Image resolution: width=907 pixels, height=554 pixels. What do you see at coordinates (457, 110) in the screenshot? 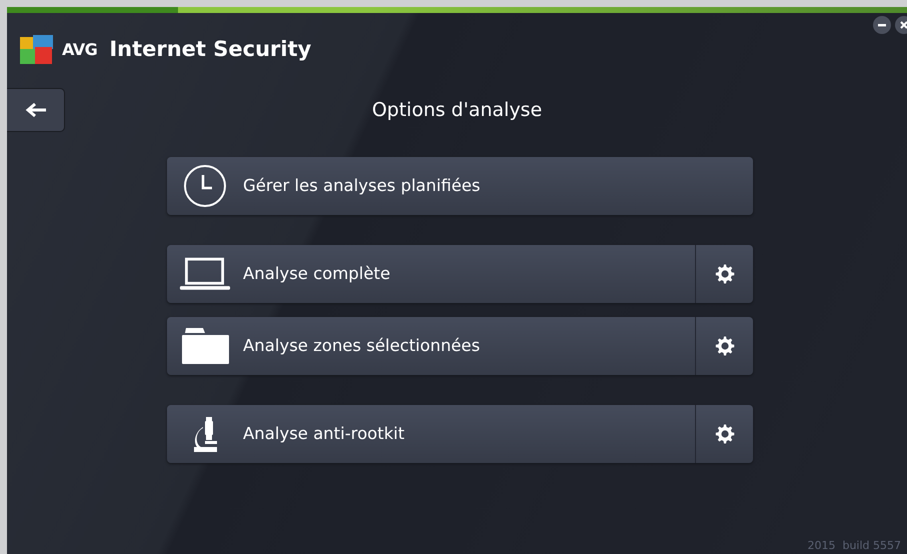
I see `page-title: Options d'analyse` at bounding box center [457, 110].